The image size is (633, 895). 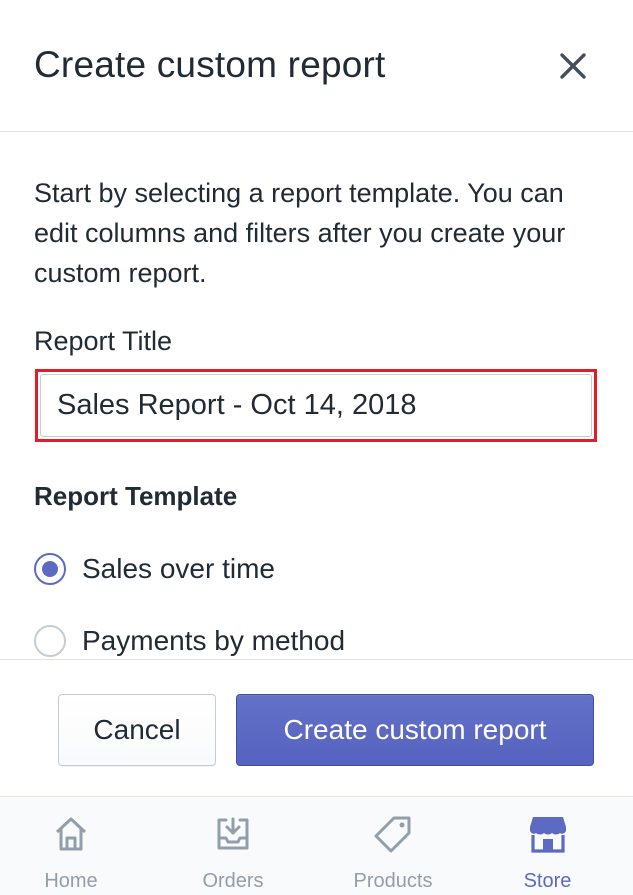 I want to click on template-option-sales-over-time: Sales over time, so click(x=154, y=569).